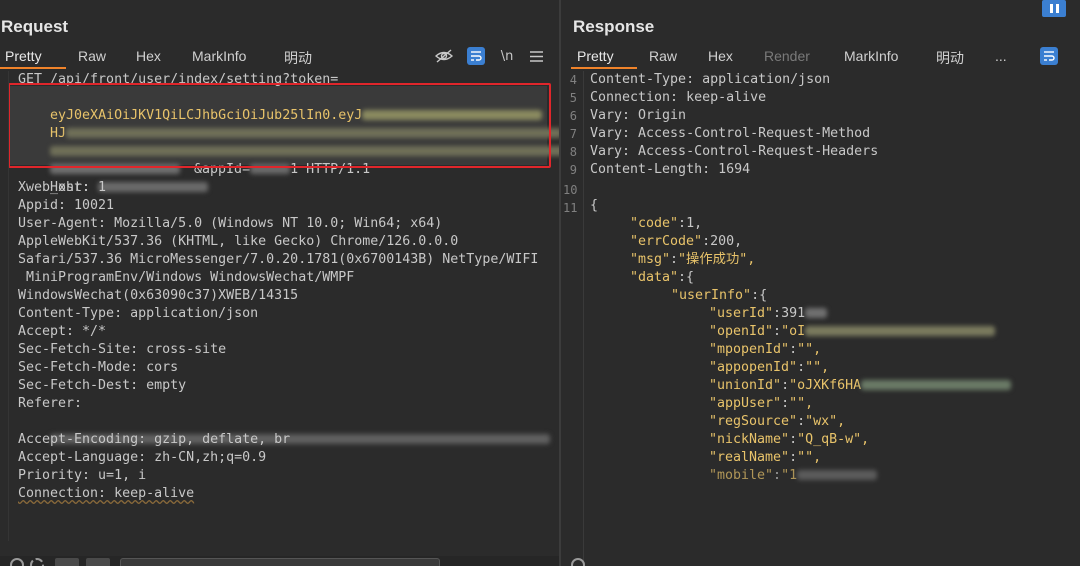 The image size is (1080, 566). I want to click on response-header-line: Vary: Access-Control-Request-Headers, so click(734, 152).